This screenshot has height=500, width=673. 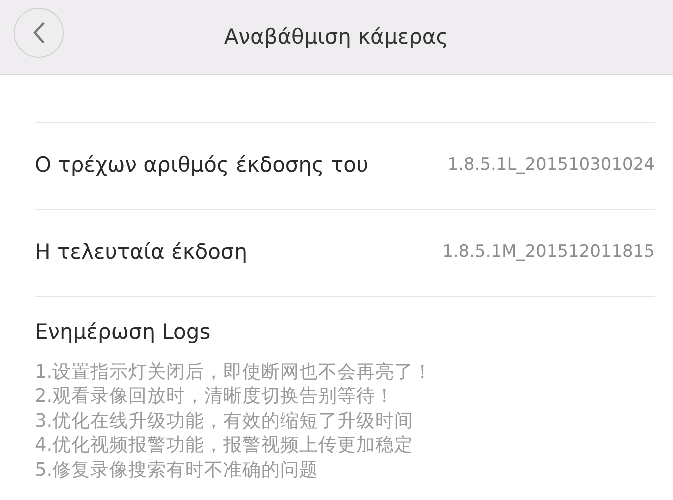 I want to click on page-title: Αναβάθμιση κάμερας, so click(x=336, y=37).